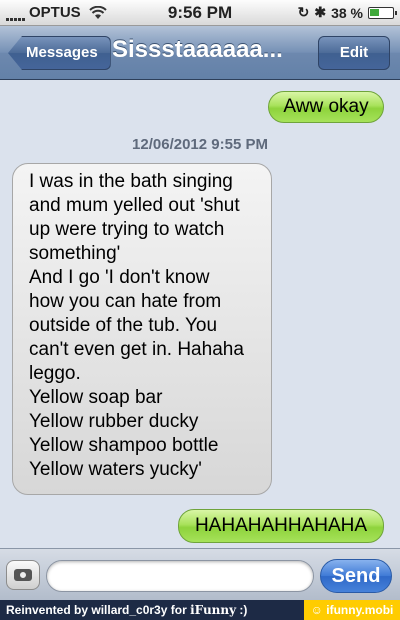 The height and width of the screenshot is (620, 400). Describe the element at coordinates (303, 12) in the screenshot. I see `rotation-lock-icon: ↻` at that location.